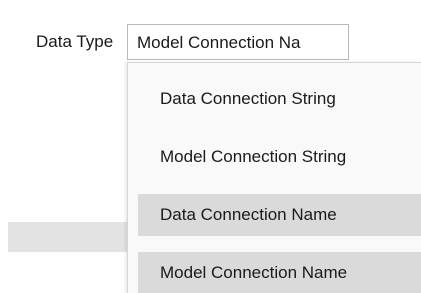 This screenshot has height=293, width=421. What do you see at coordinates (219, 42) in the screenshot?
I see `data-type-selected-value: Model Connection Na` at bounding box center [219, 42].